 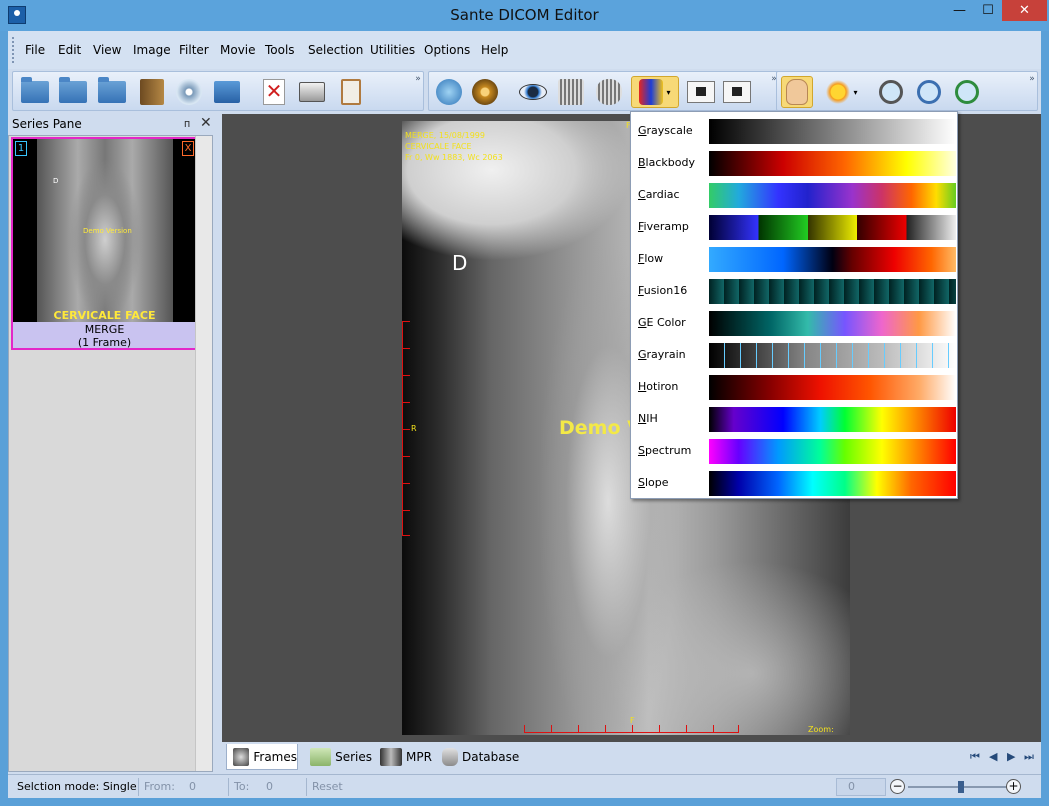 What do you see at coordinates (842, 92) in the screenshot?
I see `sun-icon: ▾` at bounding box center [842, 92].